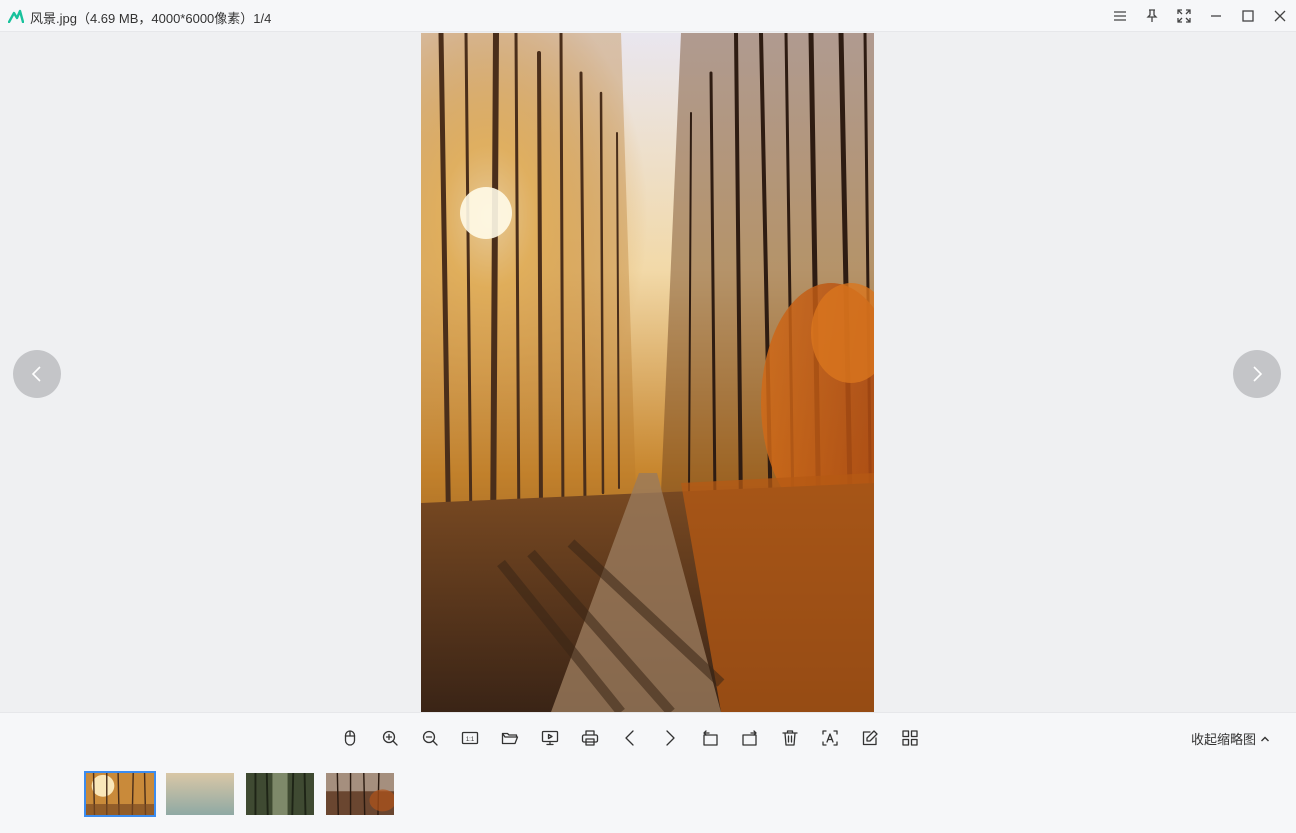 This screenshot has width=1296, height=833. Describe the element at coordinates (430, 738) in the screenshot. I see `zoom-out-icon` at that location.